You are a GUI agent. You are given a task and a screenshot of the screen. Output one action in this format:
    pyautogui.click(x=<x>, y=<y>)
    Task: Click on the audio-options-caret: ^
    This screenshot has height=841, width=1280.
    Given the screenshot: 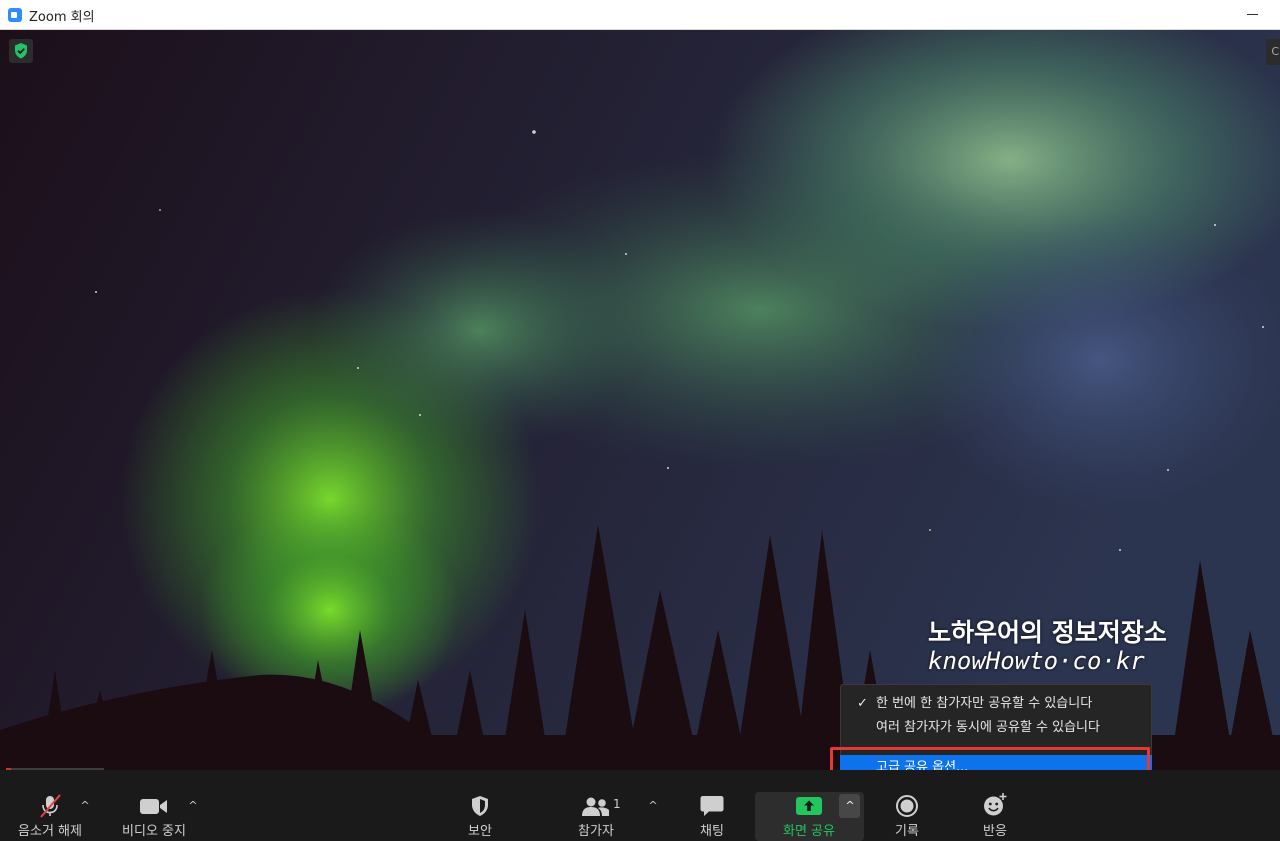 What is the action you would take?
    pyautogui.click(x=85, y=806)
    